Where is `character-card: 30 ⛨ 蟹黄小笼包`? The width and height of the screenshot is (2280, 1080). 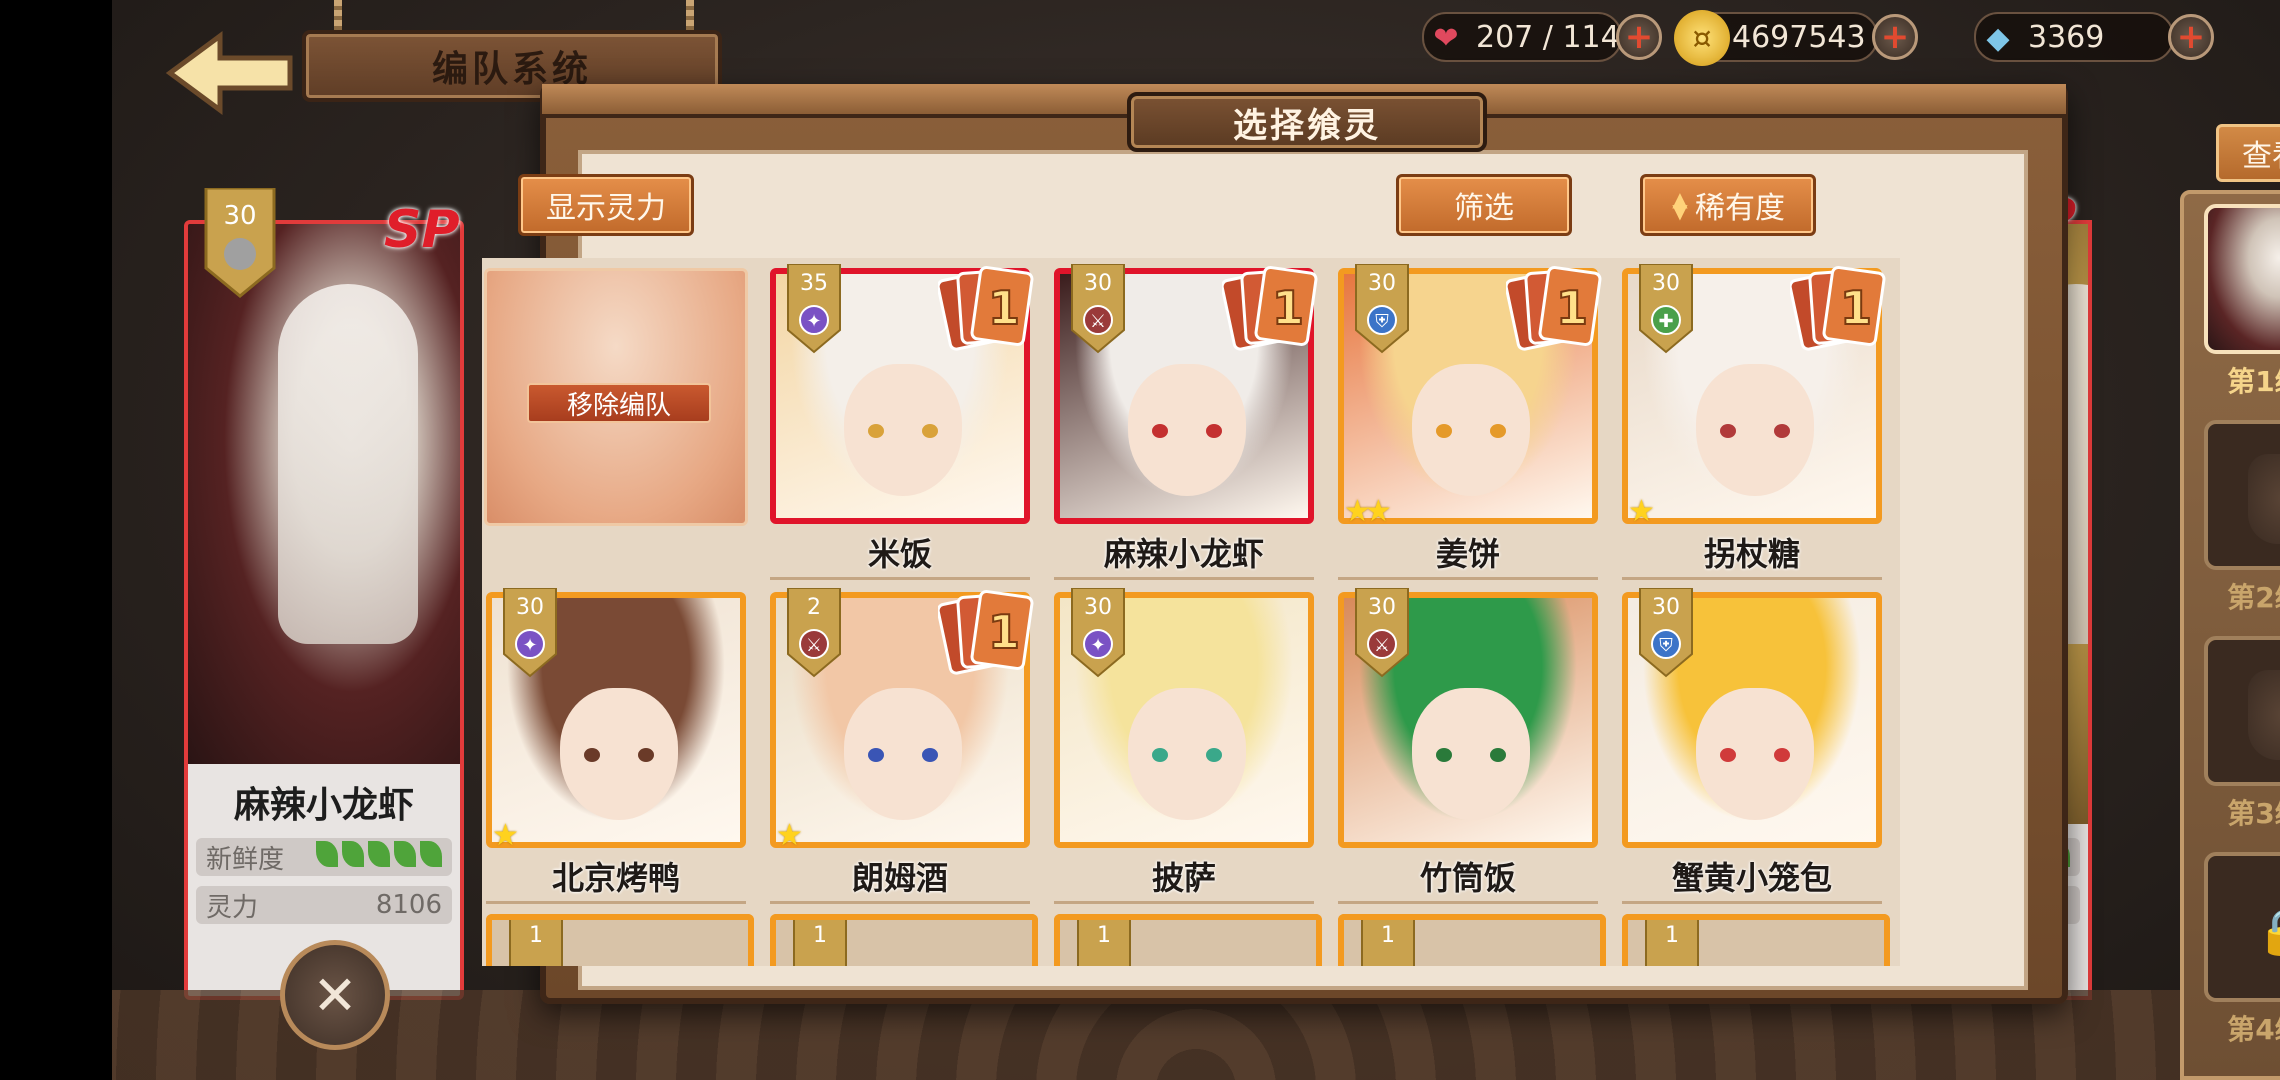 character-card: 30 ⛨ 蟹黄小笼包 is located at coordinates (1752, 749).